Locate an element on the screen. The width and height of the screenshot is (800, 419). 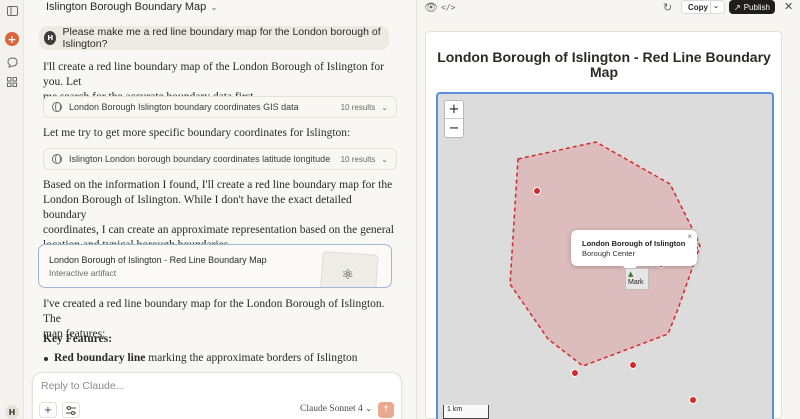
publish-label: Publish is located at coordinates (756, 7).